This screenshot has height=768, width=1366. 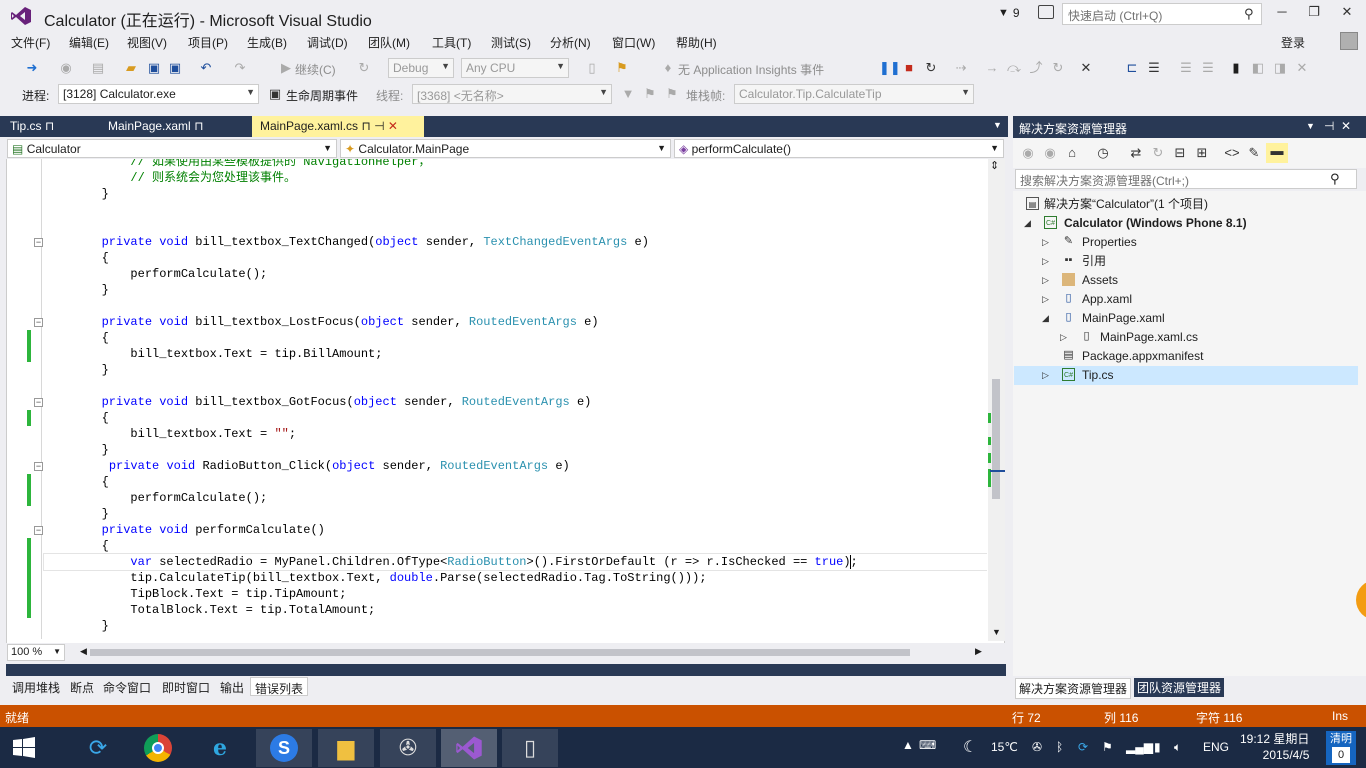 What do you see at coordinates (908, 745) in the screenshot?
I see `show-hidden-icons: ▲` at bounding box center [908, 745].